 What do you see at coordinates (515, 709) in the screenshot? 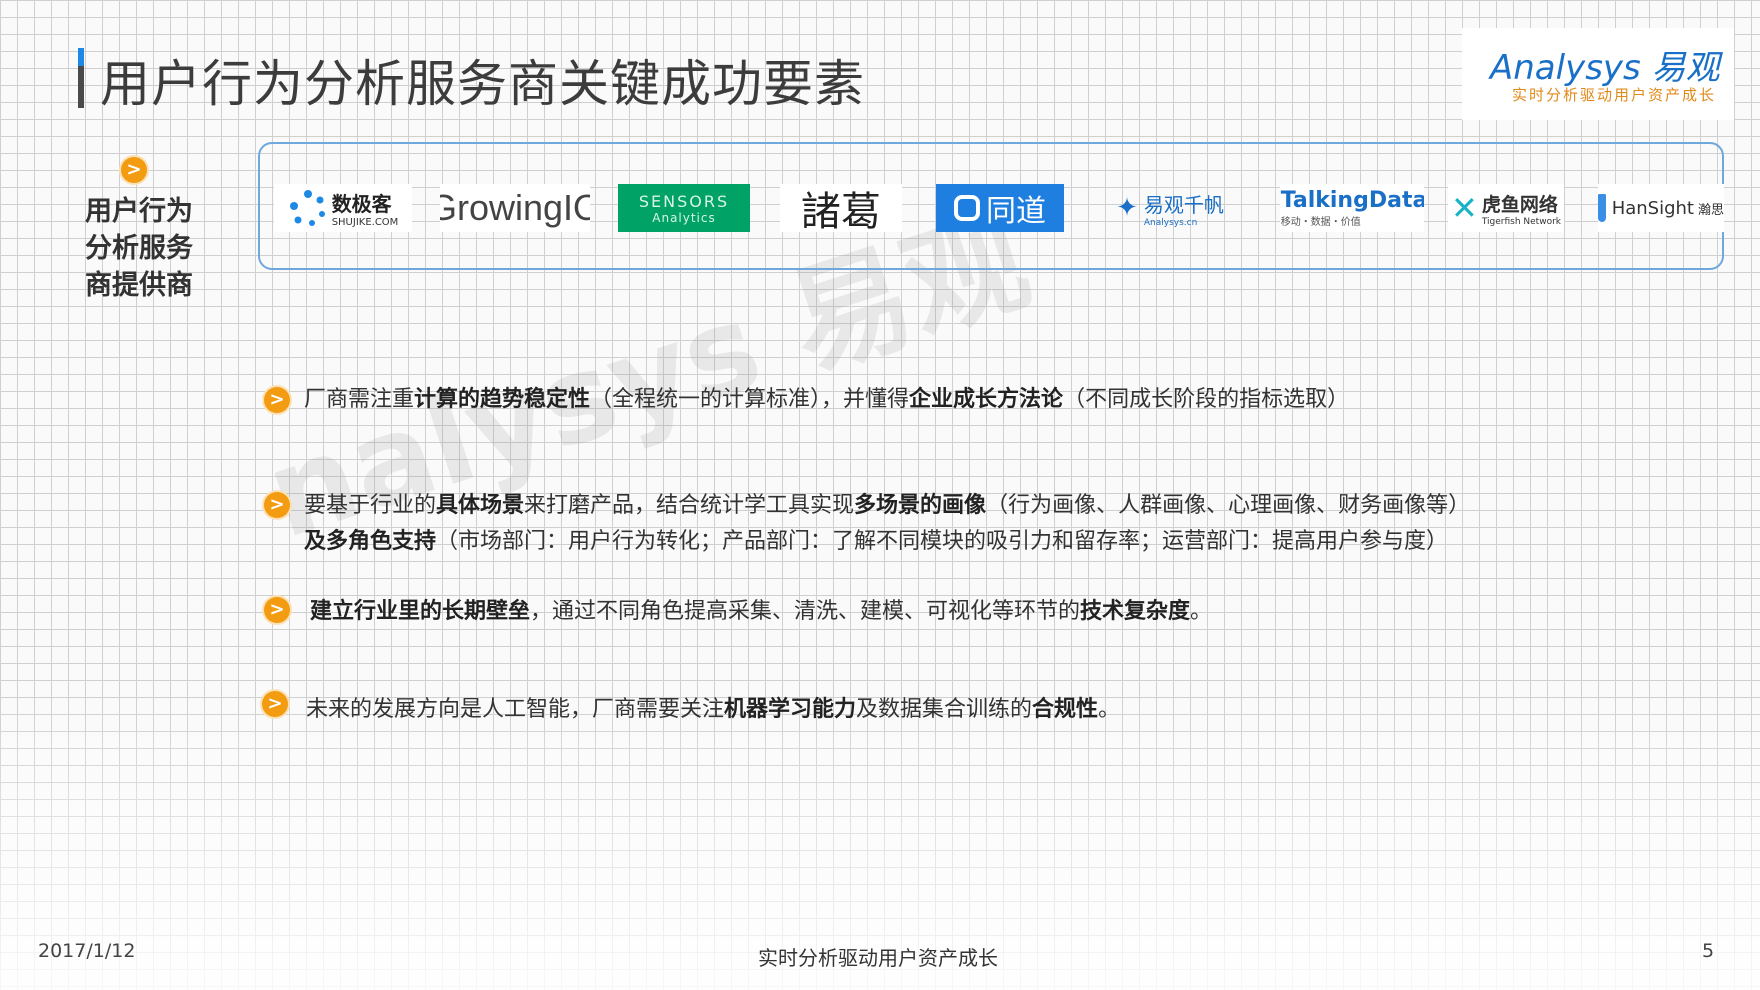
I see `point-text: 未来的发展方向是人工智能，厂商需要关注` at bounding box center [515, 709].